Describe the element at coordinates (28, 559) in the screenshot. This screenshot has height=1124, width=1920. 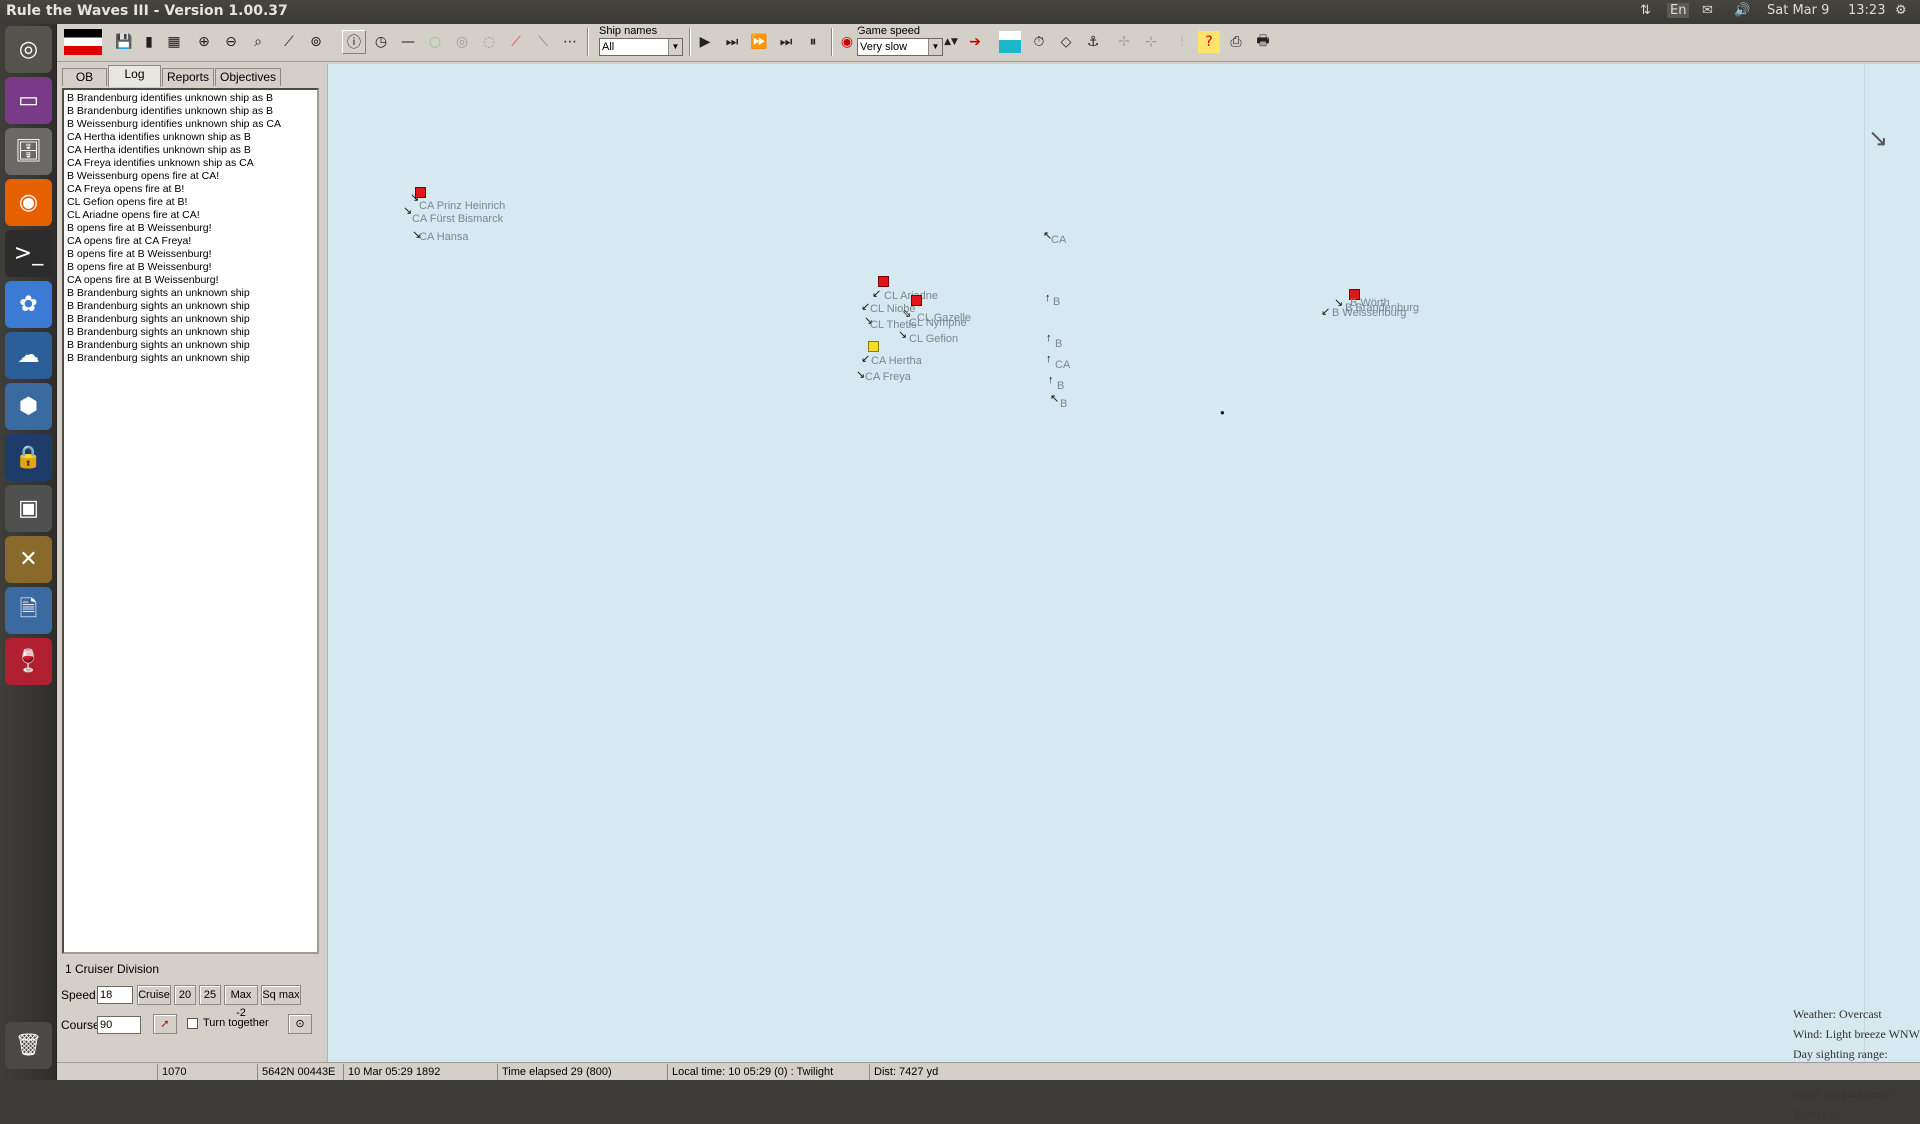
I see `dosbox-icon: ✕` at that location.